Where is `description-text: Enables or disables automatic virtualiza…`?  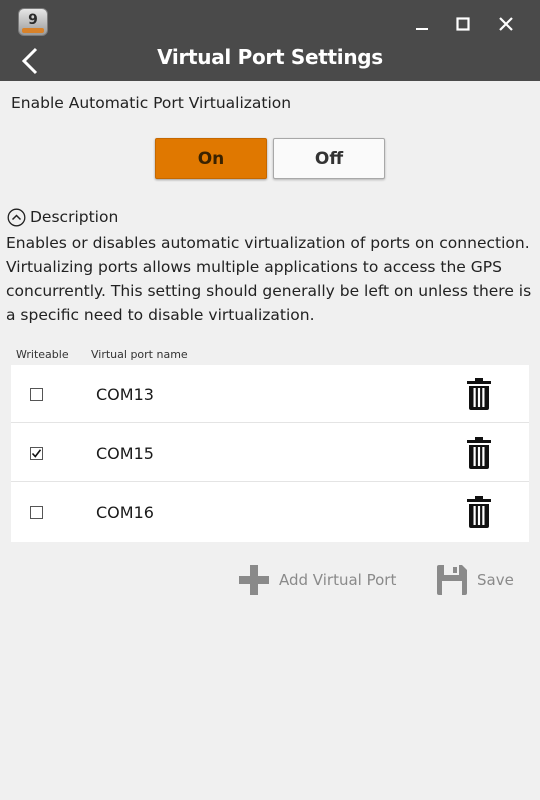
description-text: Enables or disables automatic virtualiza… is located at coordinates (269, 279).